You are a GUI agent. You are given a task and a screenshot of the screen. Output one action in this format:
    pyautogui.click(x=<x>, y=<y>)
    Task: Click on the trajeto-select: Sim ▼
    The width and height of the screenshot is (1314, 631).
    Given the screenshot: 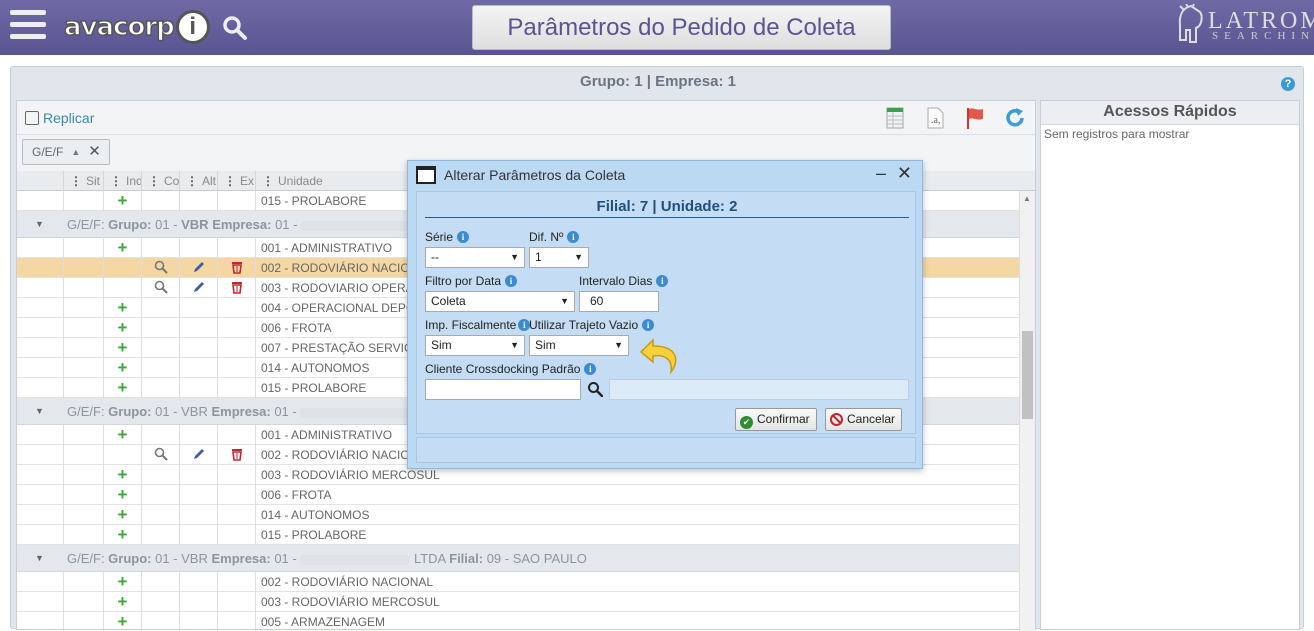 What is the action you would take?
    pyautogui.click(x=579, y=345)
    